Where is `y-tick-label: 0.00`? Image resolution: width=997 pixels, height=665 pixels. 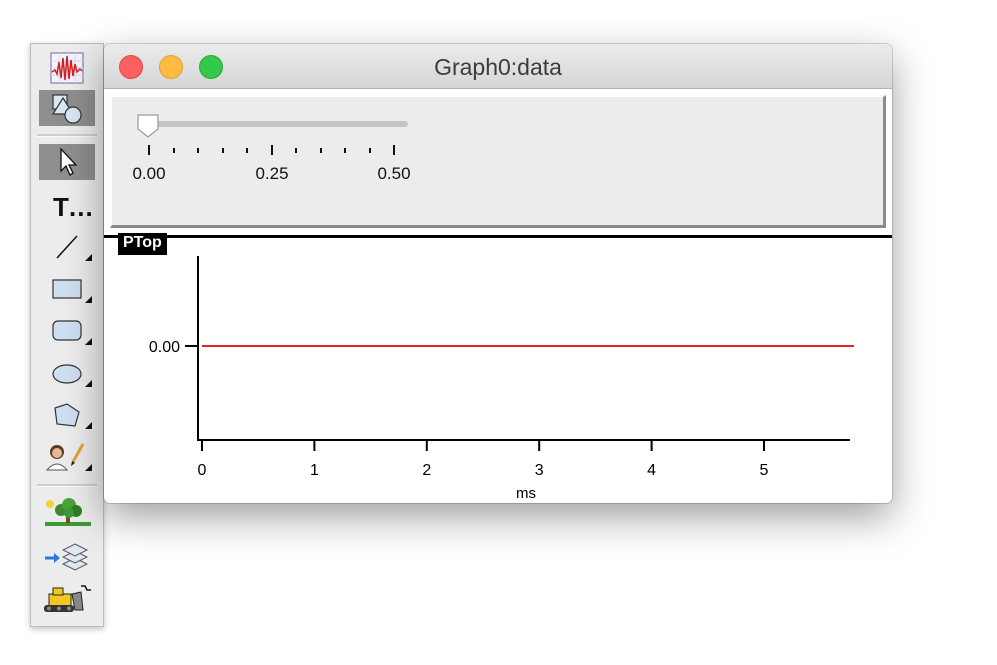 y-tick-label: 0.00 is located at coordinates (164, 347).